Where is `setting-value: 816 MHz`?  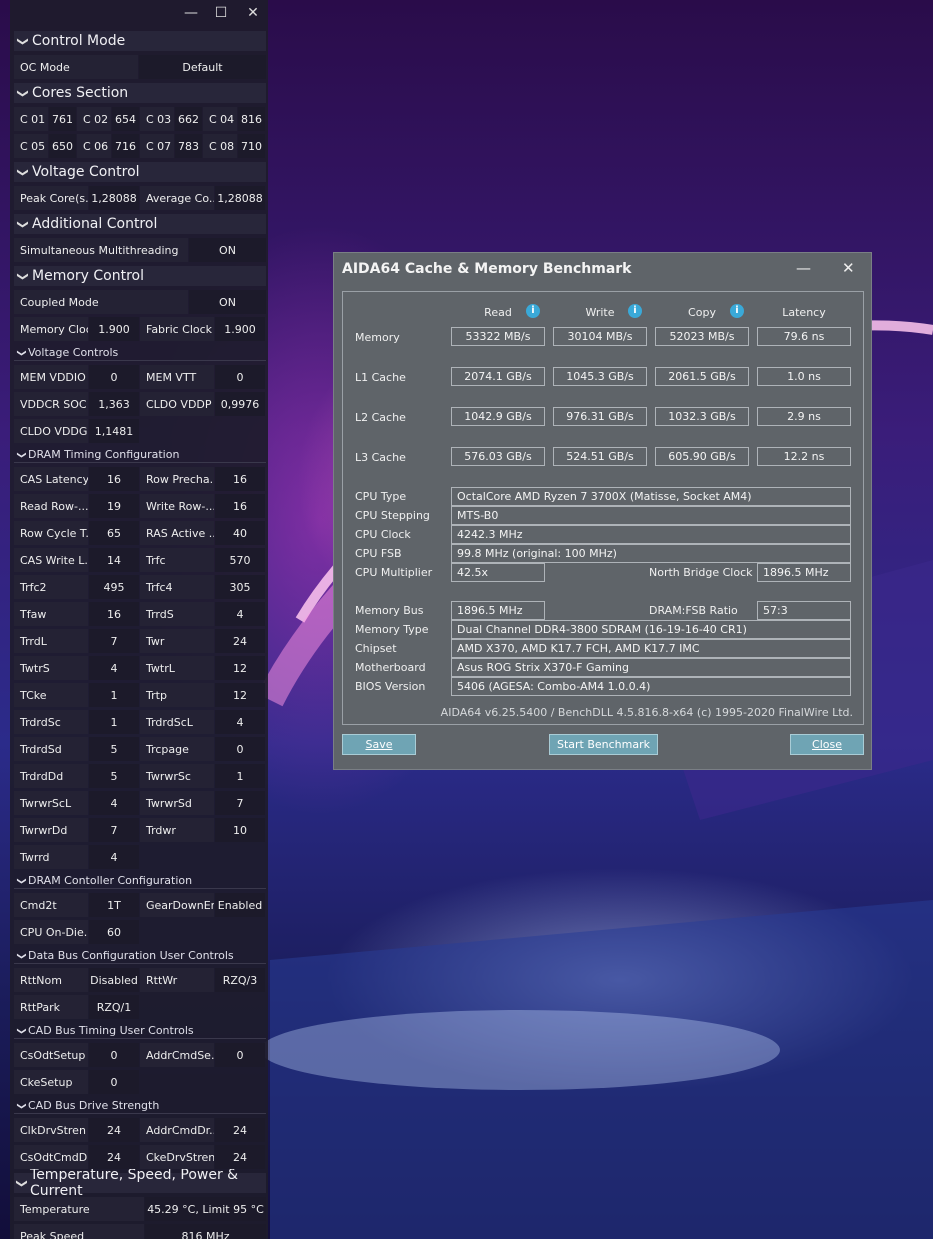
setting-value: 816 MHz is located at coordinates (205, 1231).